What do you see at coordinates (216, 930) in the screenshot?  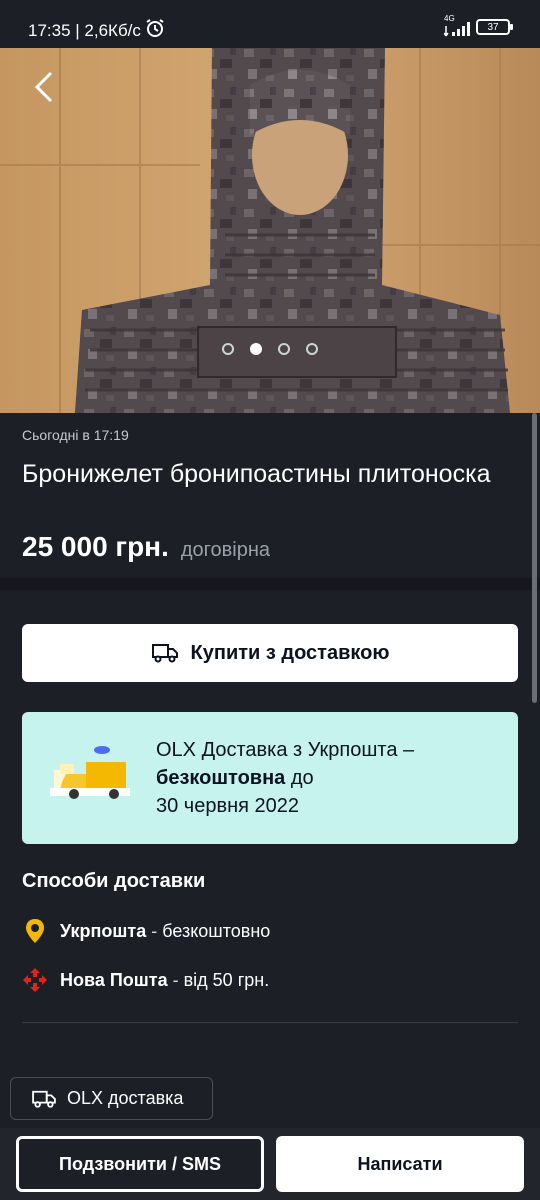 I see `method-detail: безкоштовно` at bounding box center [216, 930].